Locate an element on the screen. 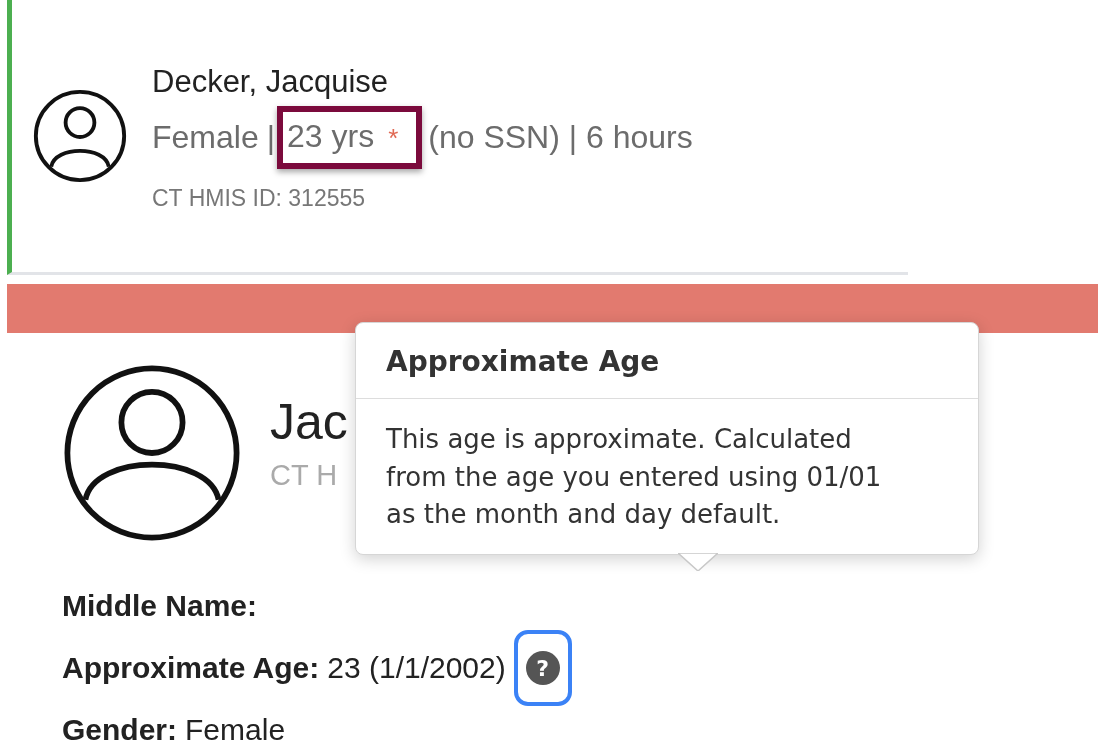  tooltip-title: Approximate Age is located at coordinates (667, 361).